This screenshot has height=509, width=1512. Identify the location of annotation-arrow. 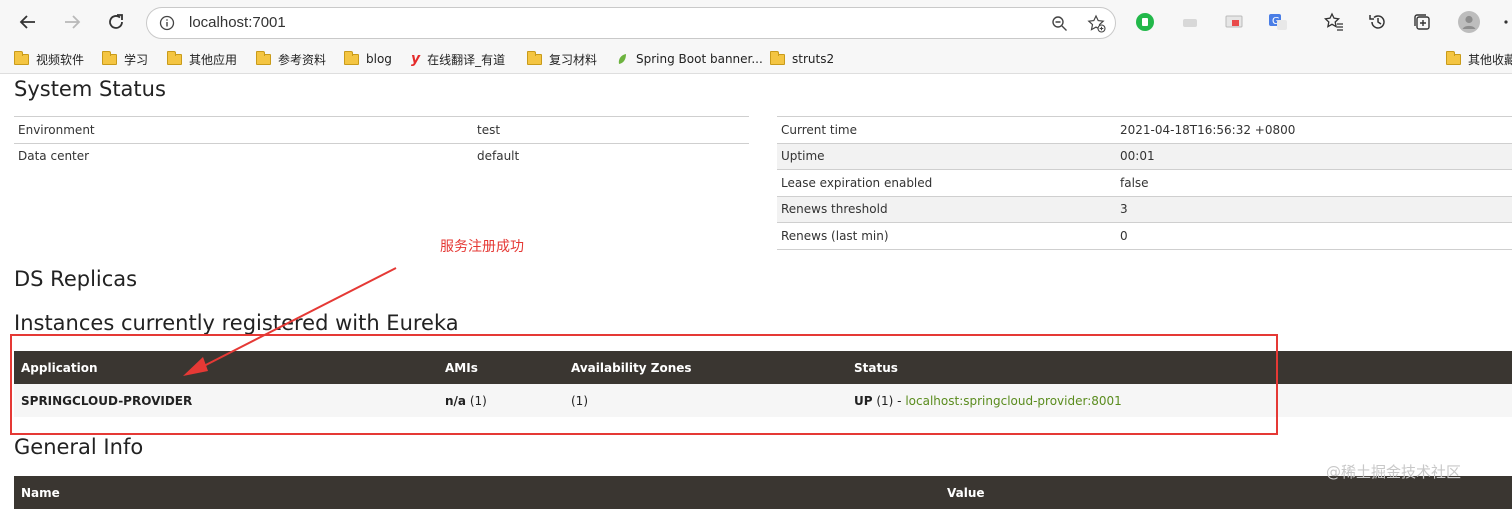
(290, 321).